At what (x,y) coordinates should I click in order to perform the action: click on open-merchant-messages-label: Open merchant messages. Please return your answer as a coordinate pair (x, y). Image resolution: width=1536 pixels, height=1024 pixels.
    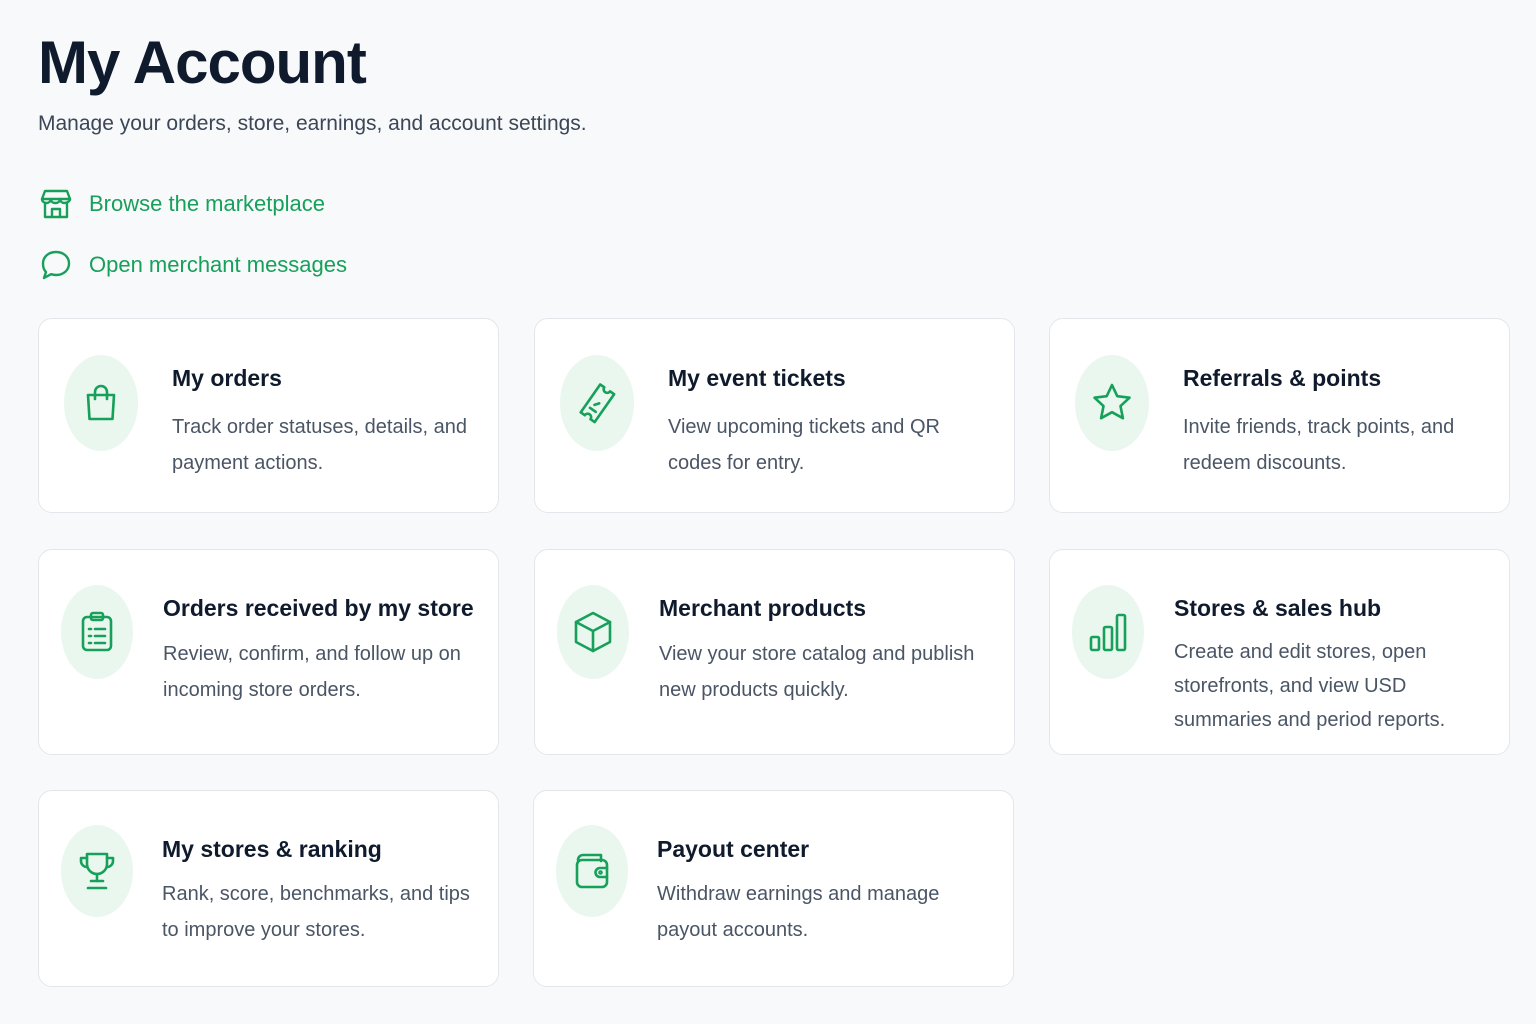
    Looking at the image, I should click on (218, 264).